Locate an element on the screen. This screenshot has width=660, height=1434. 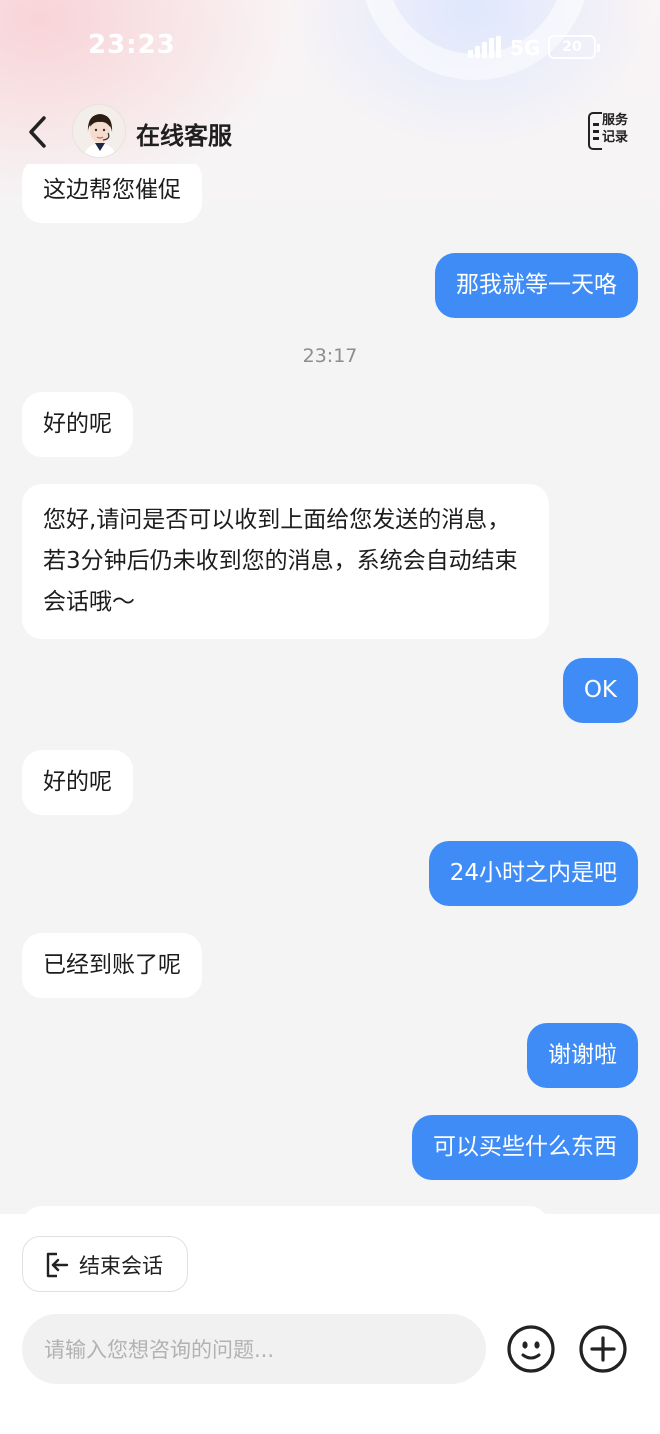
record-label-line1: 服务 is located at coordinates (615, 120).